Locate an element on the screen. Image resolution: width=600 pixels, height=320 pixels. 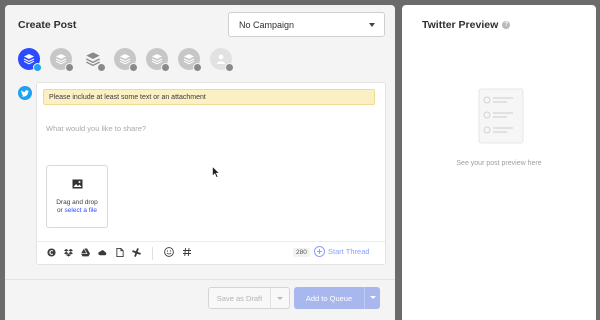
media-upload-dropzone: Drag and drop or select a file is located at coordinates (77, 196).